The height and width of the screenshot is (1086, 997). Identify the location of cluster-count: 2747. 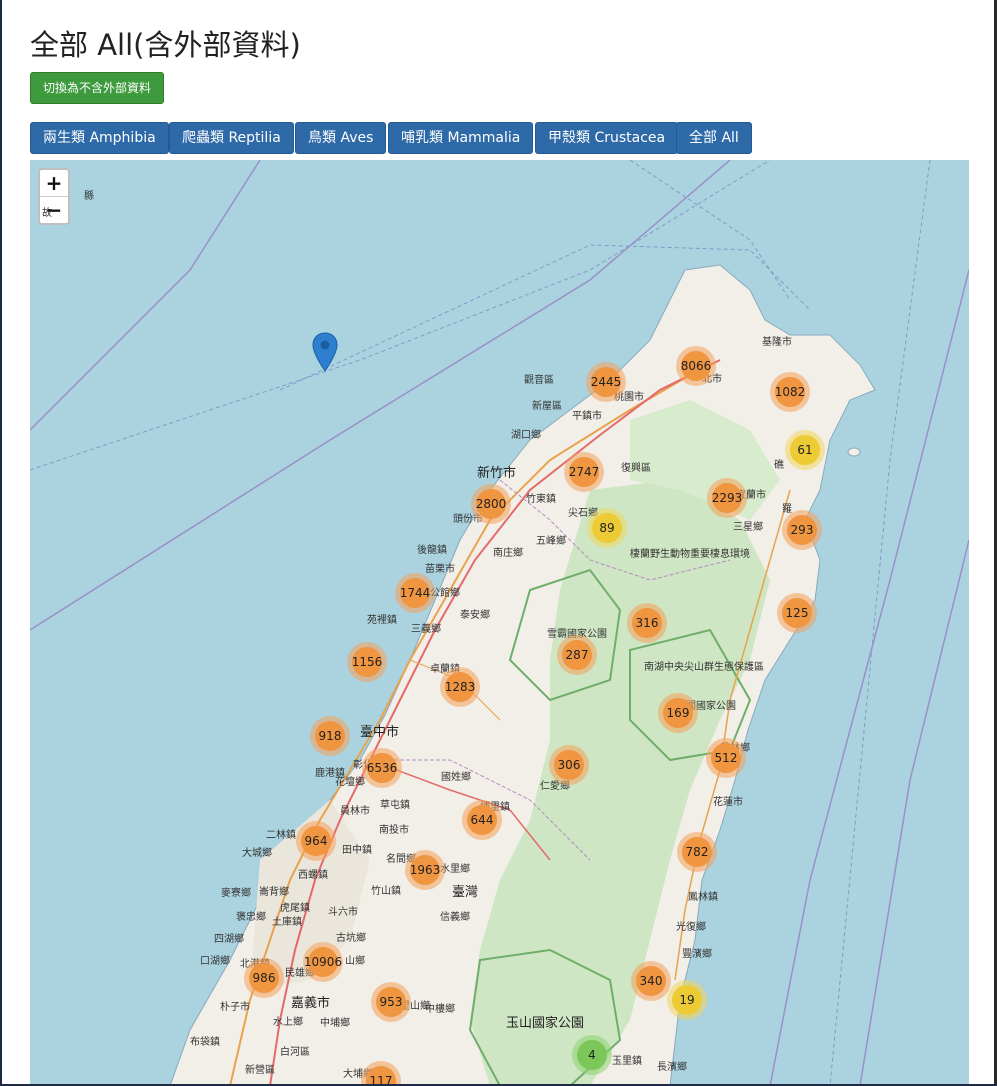
(584, 472).